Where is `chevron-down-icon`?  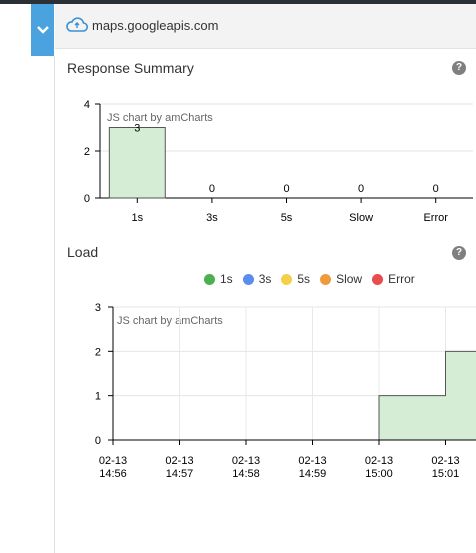 chevron-down-icon is located at coordinates (42, 30).